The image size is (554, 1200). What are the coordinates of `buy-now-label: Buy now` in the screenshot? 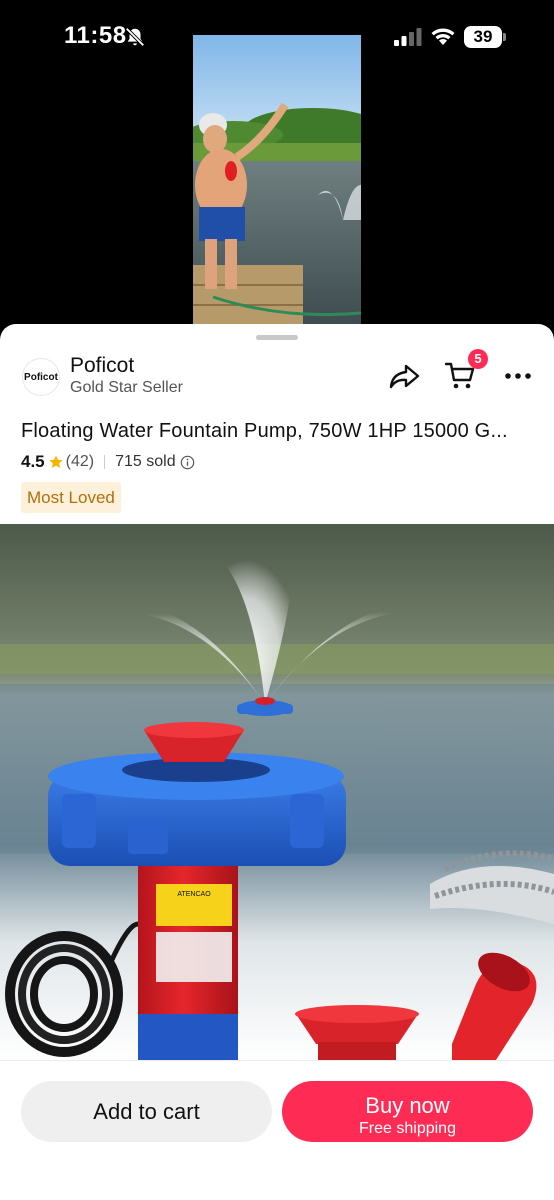 It's located at (407, 1105).